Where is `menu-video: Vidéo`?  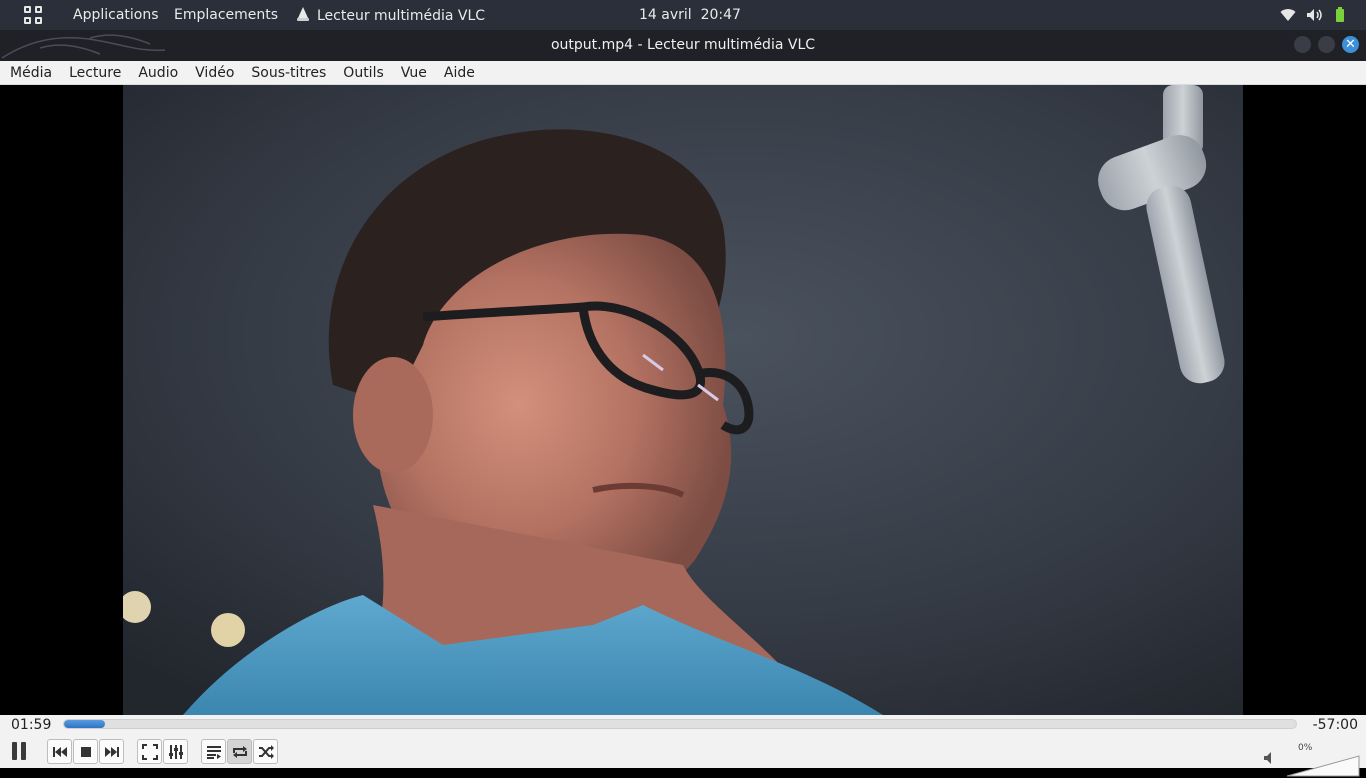
menu-video: Vidéo is located at coordinates (218, 72).